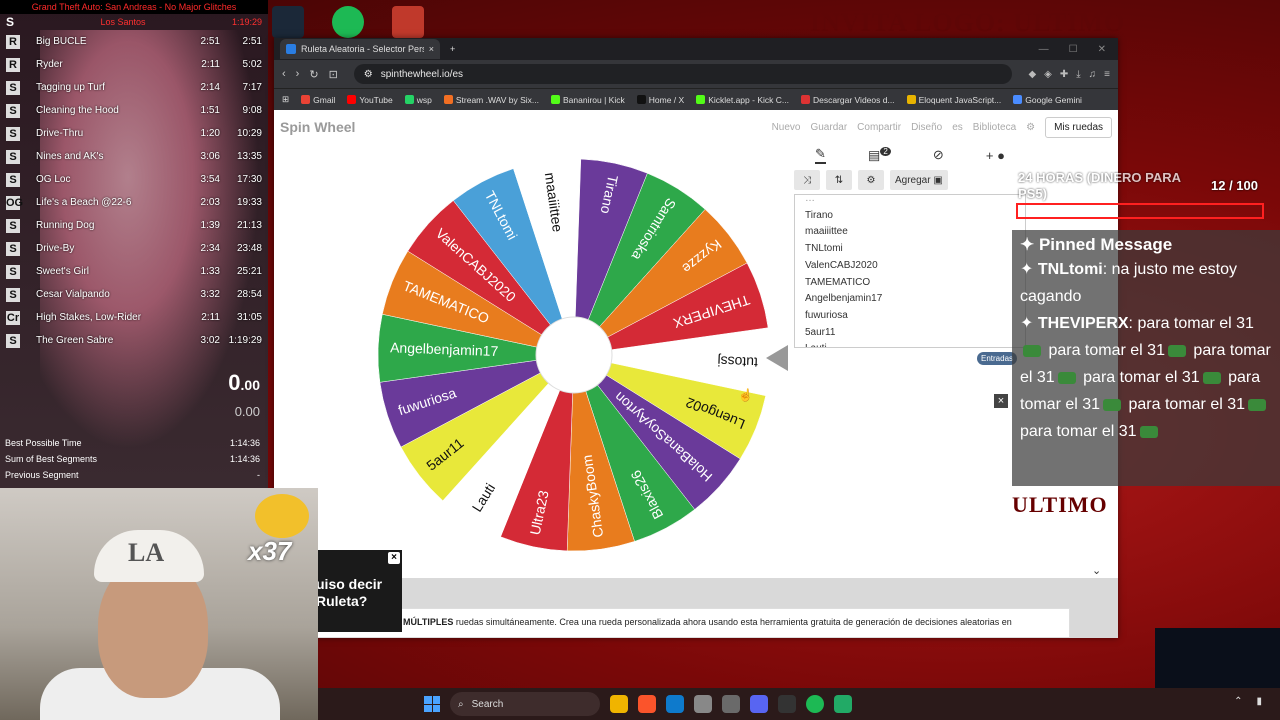 This screenshot has width=1280, height=720. Describe the element at coordinates (910, 232) in the screenshot. I see `entry-line: maaiiittee` at that location.